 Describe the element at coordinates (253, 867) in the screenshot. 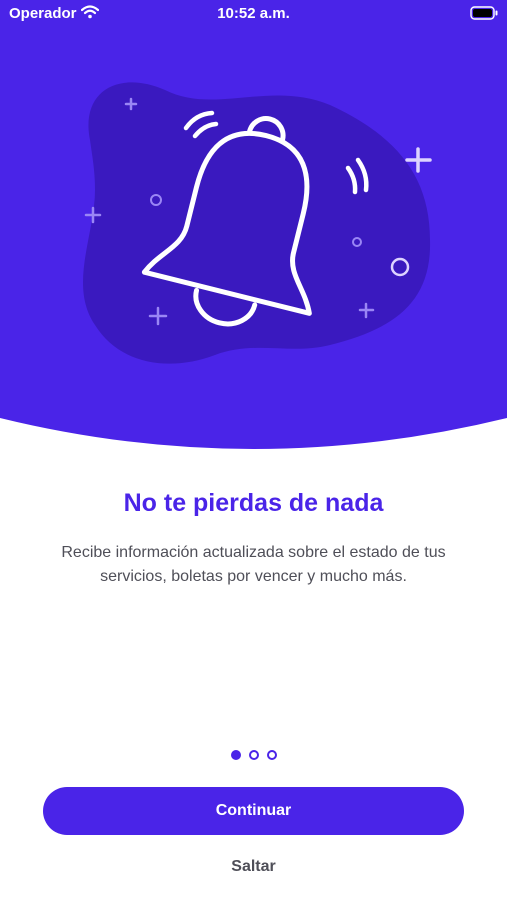

I see `skip-button: Saltar` at that location.